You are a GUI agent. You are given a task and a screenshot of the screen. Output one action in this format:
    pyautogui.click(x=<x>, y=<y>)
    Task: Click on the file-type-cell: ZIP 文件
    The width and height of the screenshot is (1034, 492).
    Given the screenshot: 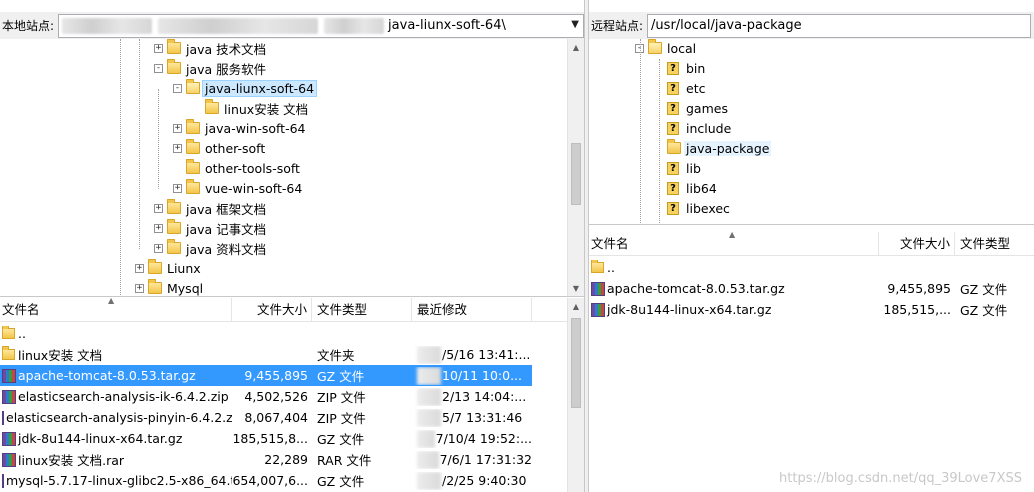 What is the action you would take?
    pyautogui.click(x=362, y=417)
    